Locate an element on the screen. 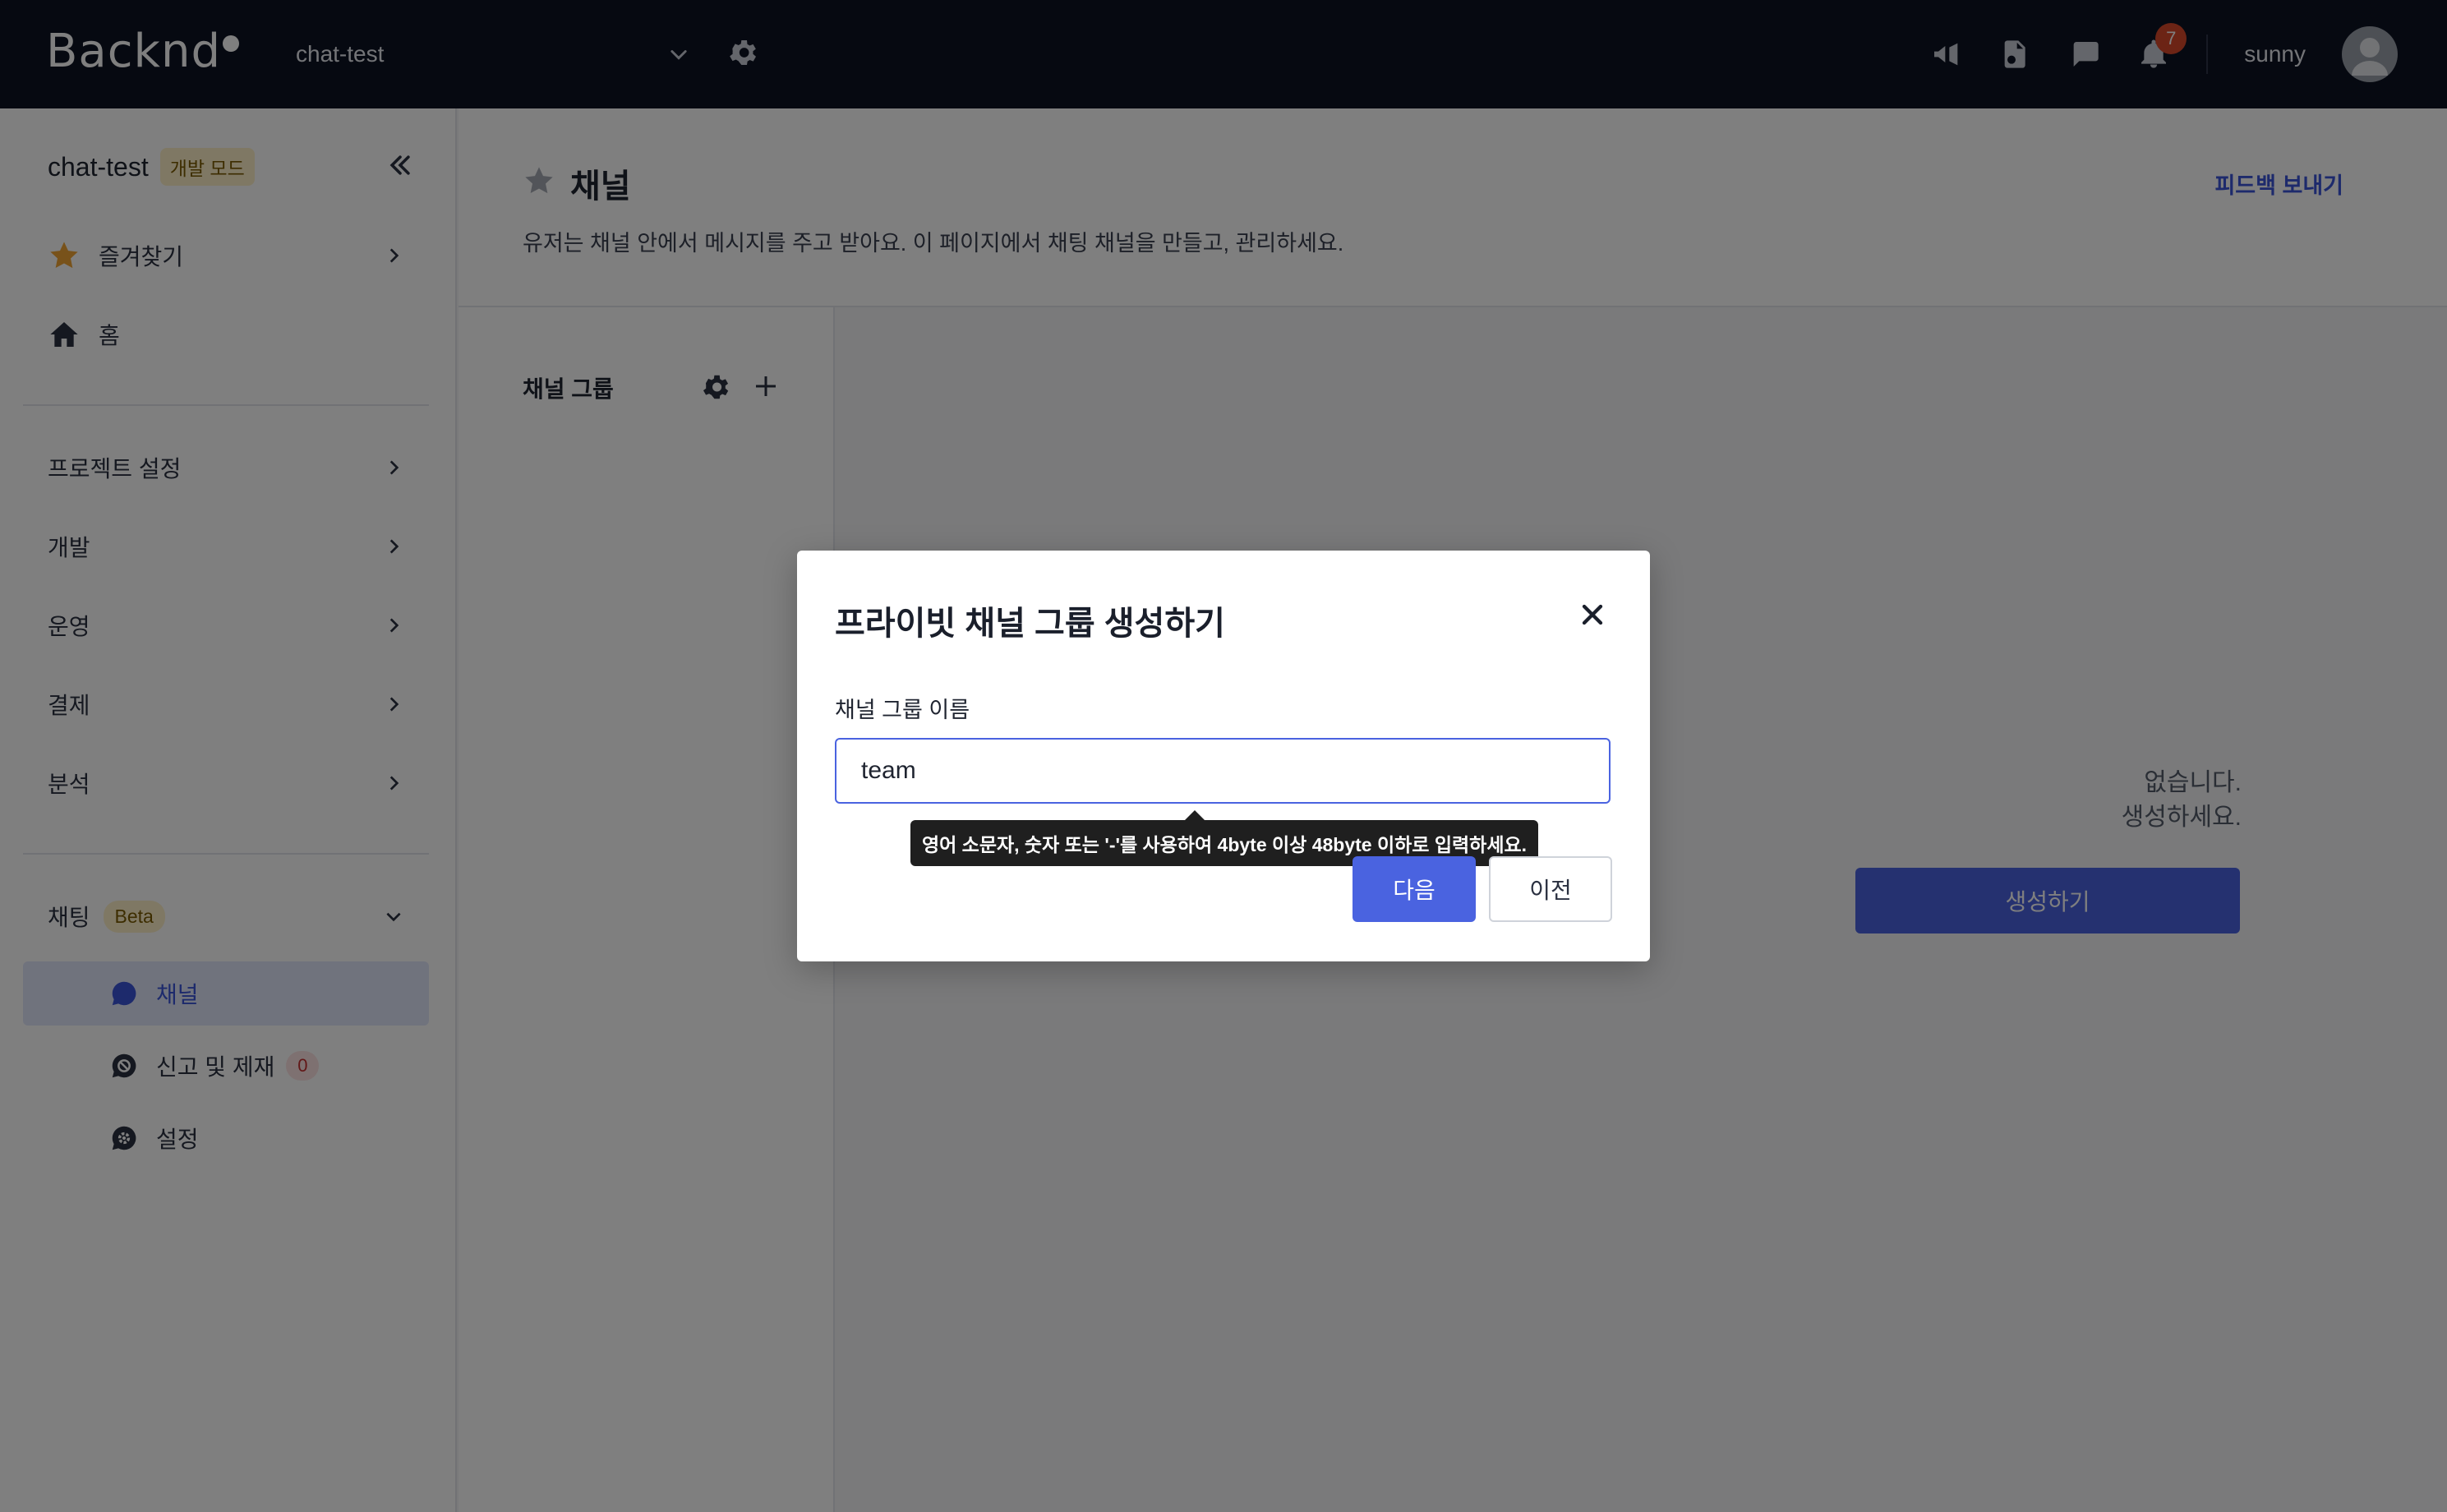 This screenshot has height=1512, width=2447. next-button: 다음 is located at coordinates (1414, 889).